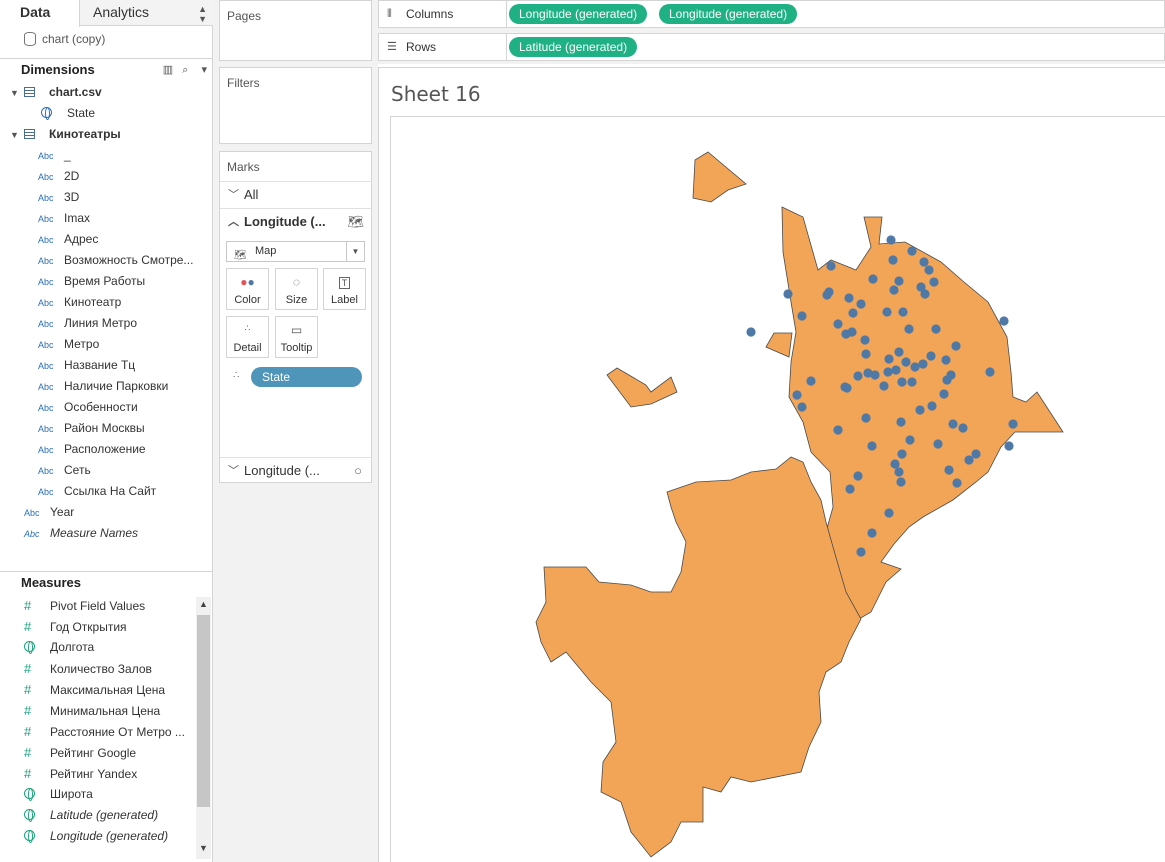 The image size is (1165, 862). What do you see at coordinates (202, 14) in the screenshot?
I see `tab-menu-icon: ▲ ▼` at bounding box center [202, 14].